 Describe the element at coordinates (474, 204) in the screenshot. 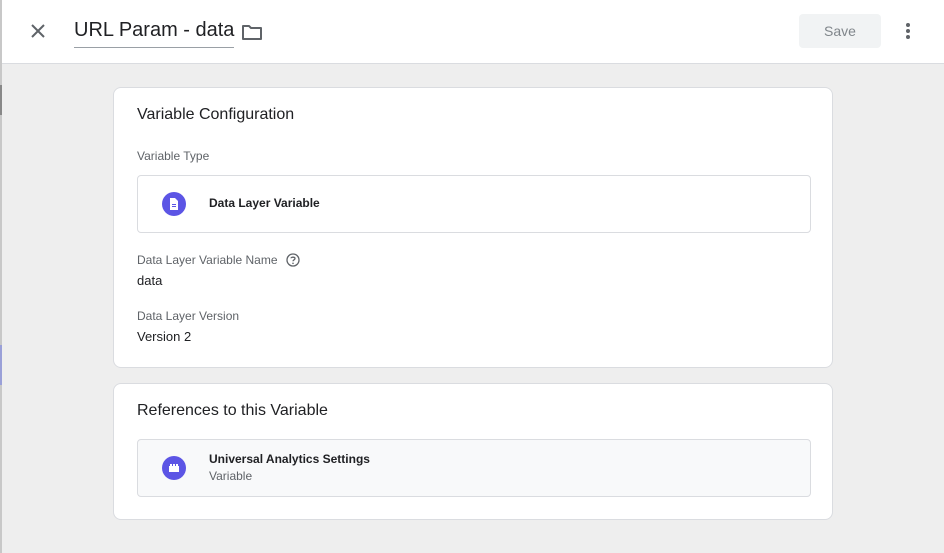

I see `variable-type-selector: Data Layer Variable` at that location.